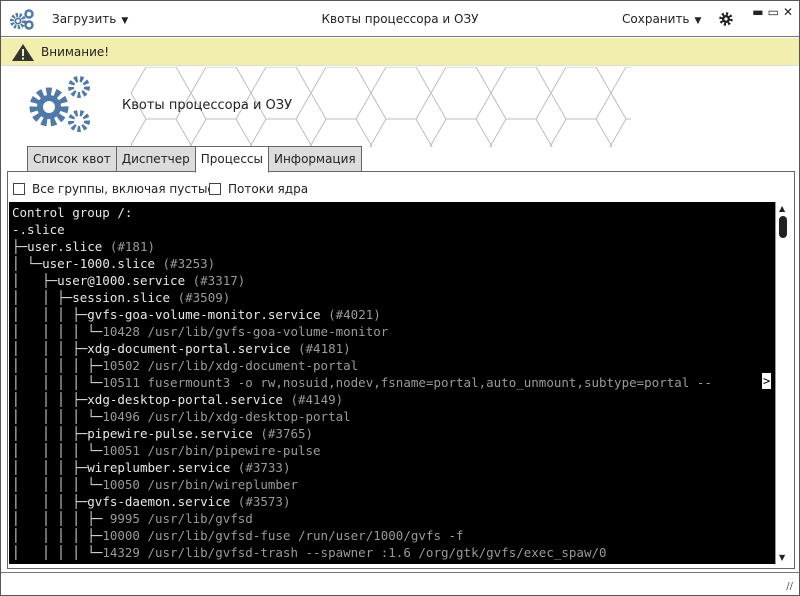 This screenshot has height=596, width=800. Describe the element at coordinates (393, 450) in the screenshot. I see `tree-line: │ │ │ │ └─10051 /usr/bin/pipewire-pulse` at that location.